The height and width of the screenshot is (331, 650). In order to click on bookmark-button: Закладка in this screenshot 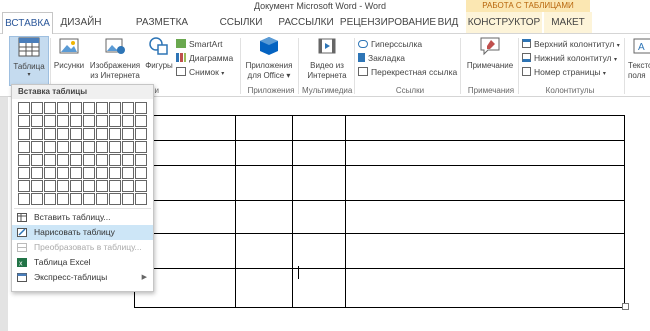, I will do `click(381, 58)`.